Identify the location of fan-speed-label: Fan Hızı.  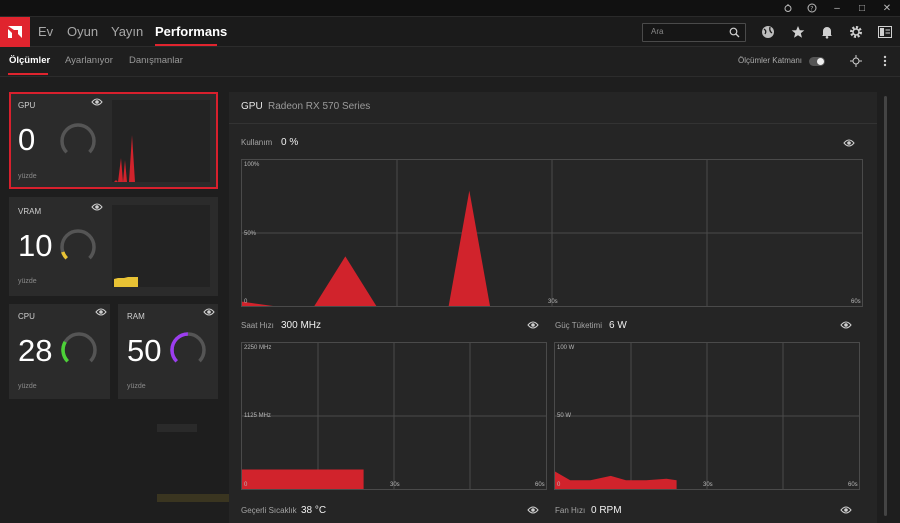
(570, 510).